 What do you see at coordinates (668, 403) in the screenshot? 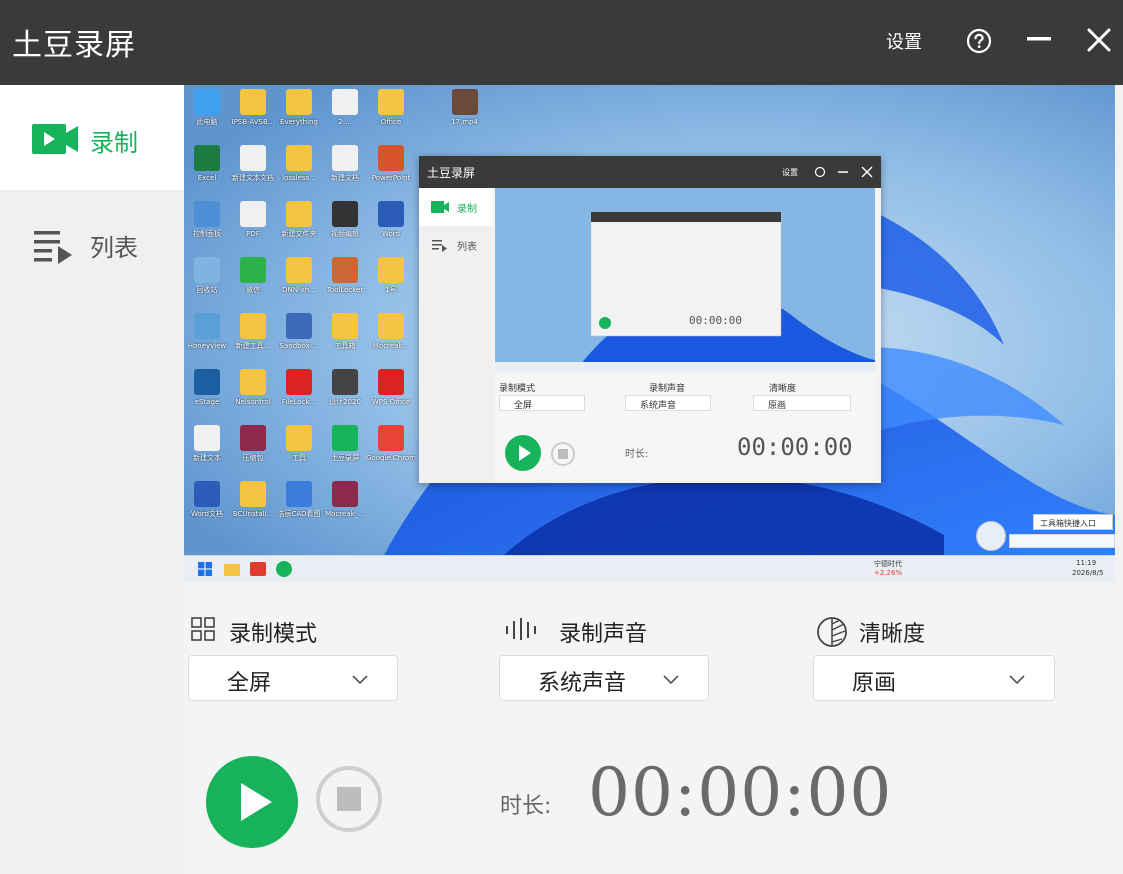
I see `preview-sound-value: 系统声音` at bounding box center [668, 403].